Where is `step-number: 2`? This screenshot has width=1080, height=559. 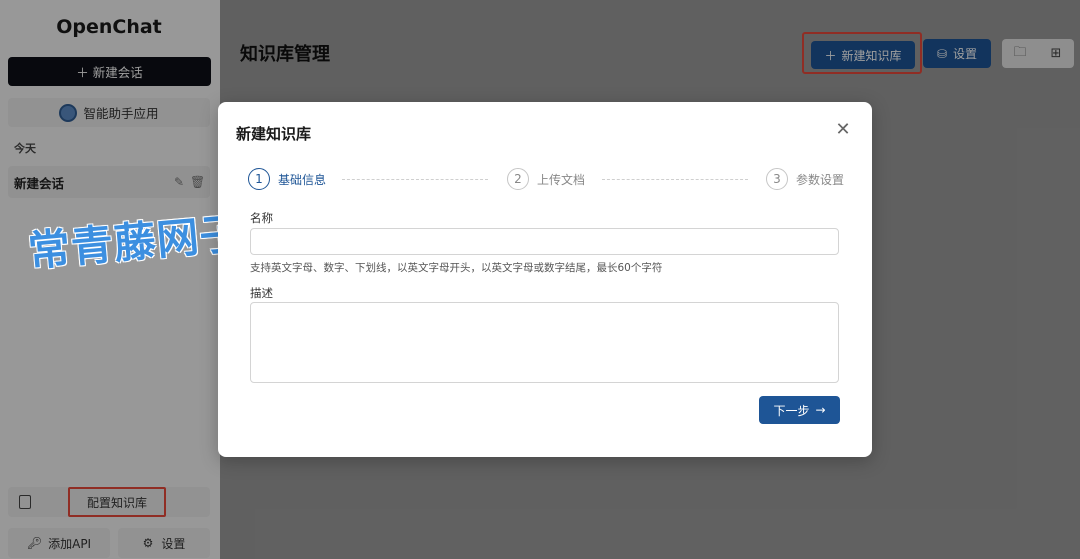
step-number: 2 is located at coordinates (518, 179).